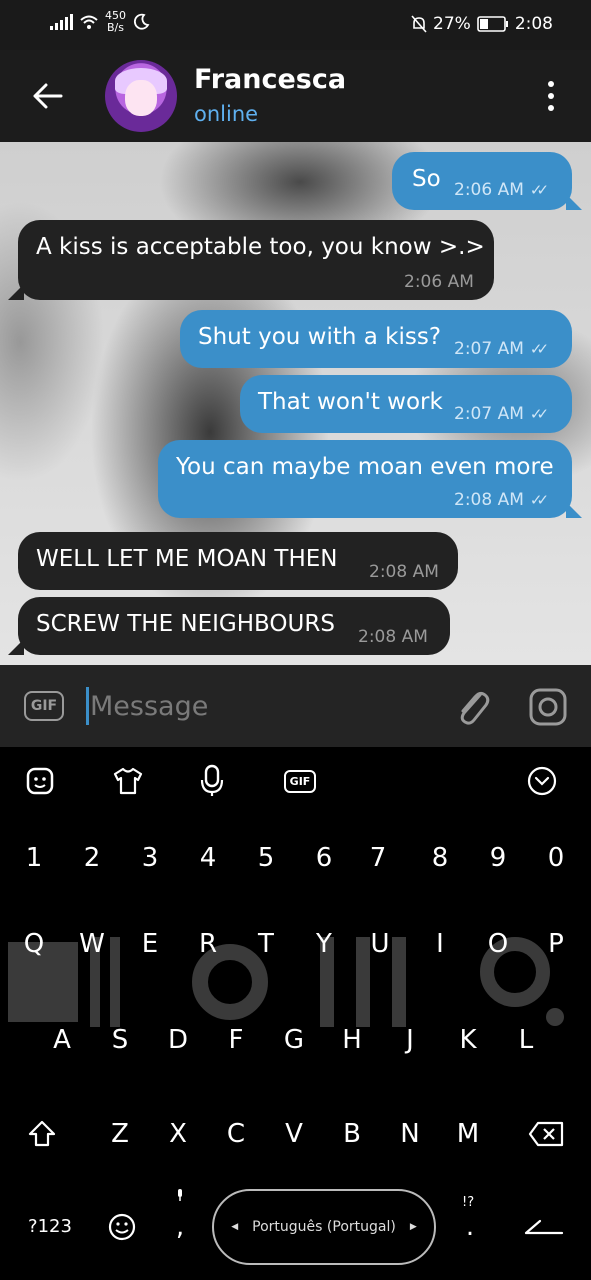 This screenshot has height=1280, width=591. What do you see at coordinates (492, 24) in the screenshot?
I see `battery-icon` at bounding box center [492, 24].